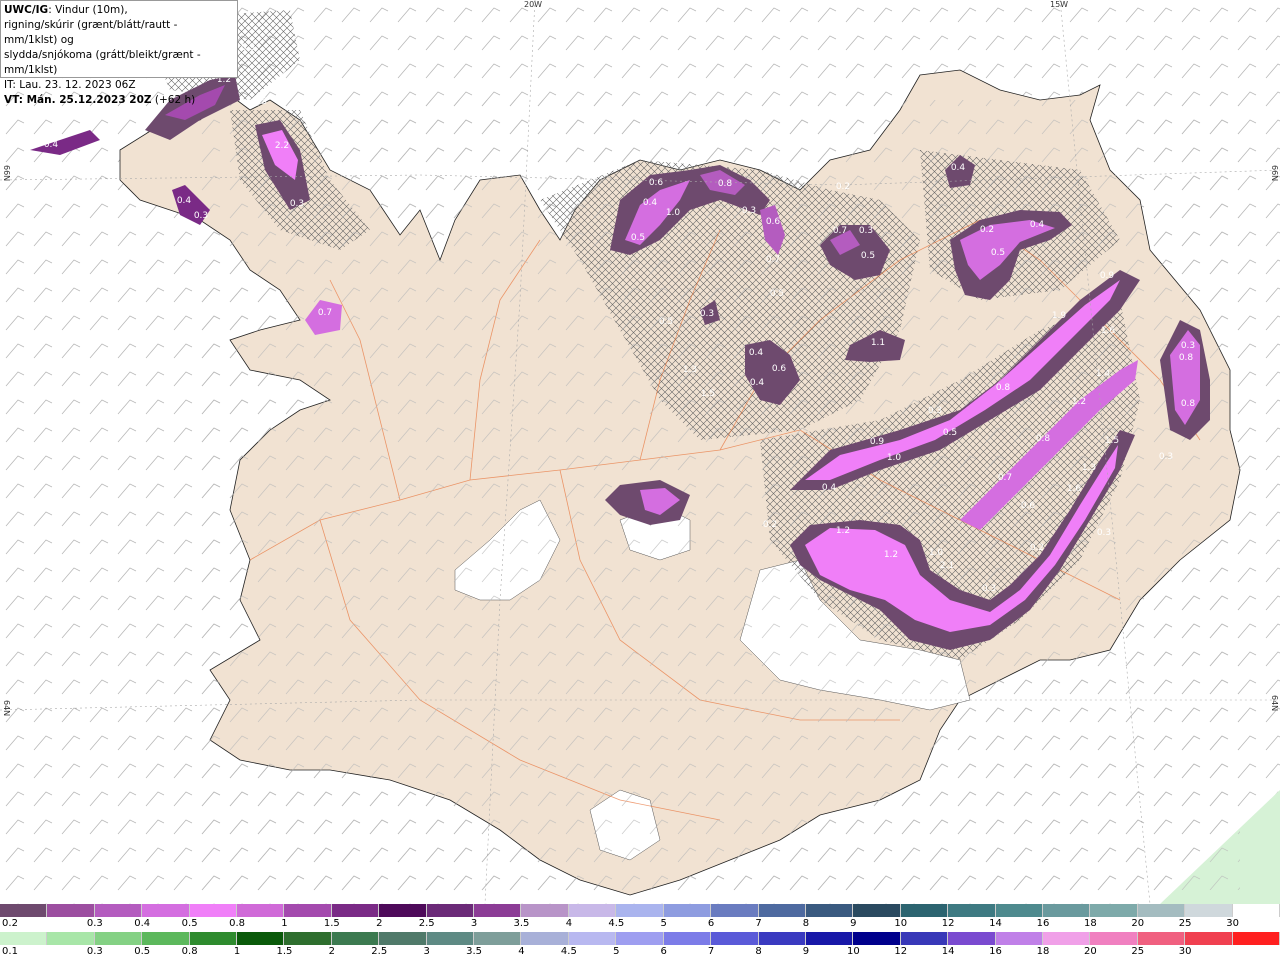 The height and width of the screenshot is (960, 1280). What do you see at coordinates (6, 173) in the screenshot?
I see `grid-label-66n-left: 66N` at bounding box center [6, 173].